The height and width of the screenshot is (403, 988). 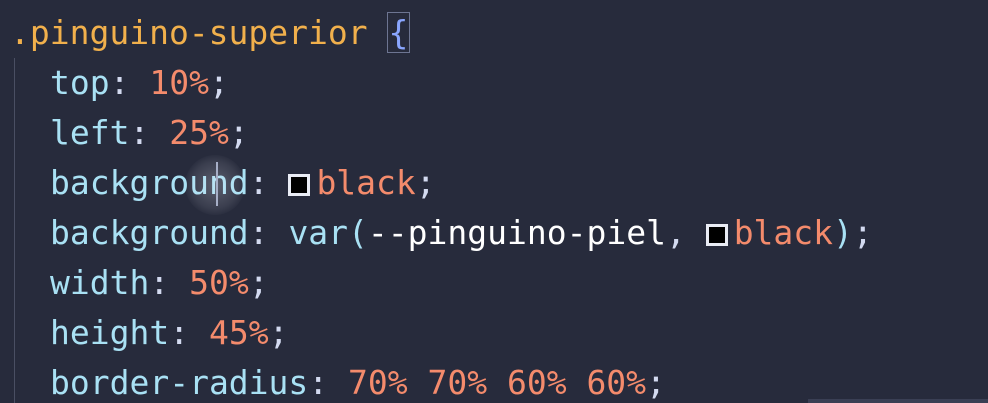 I want to click on code-line-height: height: 45%;, so click(x=169, y=333).